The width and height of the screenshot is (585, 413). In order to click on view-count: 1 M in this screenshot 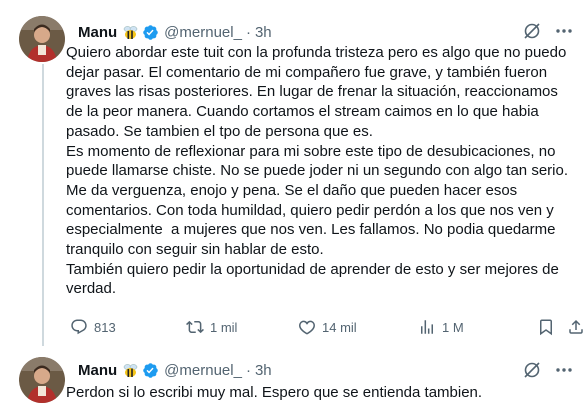, I will do `click(453, 327)`.